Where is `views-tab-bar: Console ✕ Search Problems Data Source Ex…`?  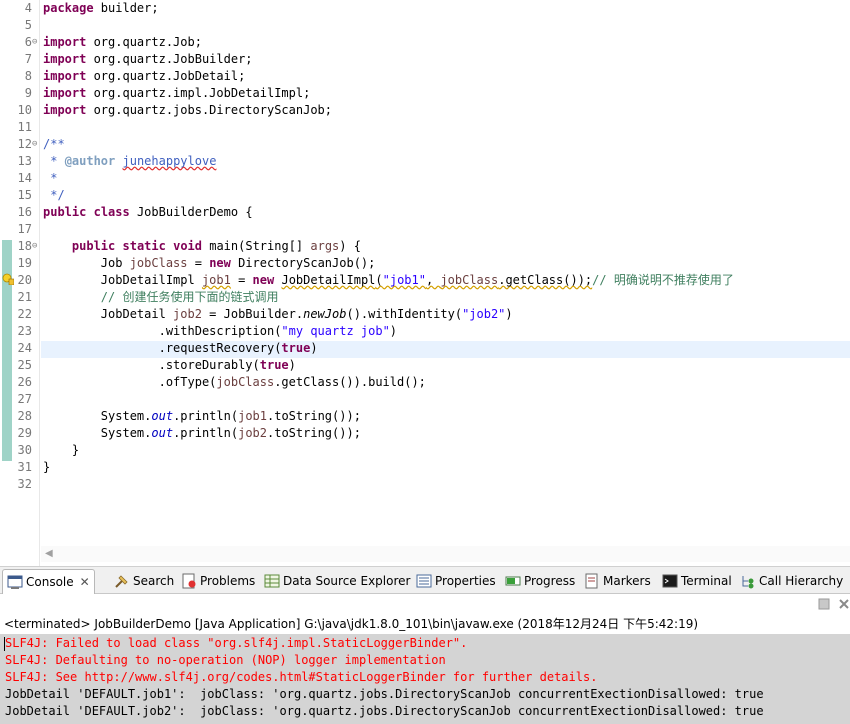
views-tab-bar: Console ✕ Search Problems Data Source Ex… is located at coordinates (425, 580).